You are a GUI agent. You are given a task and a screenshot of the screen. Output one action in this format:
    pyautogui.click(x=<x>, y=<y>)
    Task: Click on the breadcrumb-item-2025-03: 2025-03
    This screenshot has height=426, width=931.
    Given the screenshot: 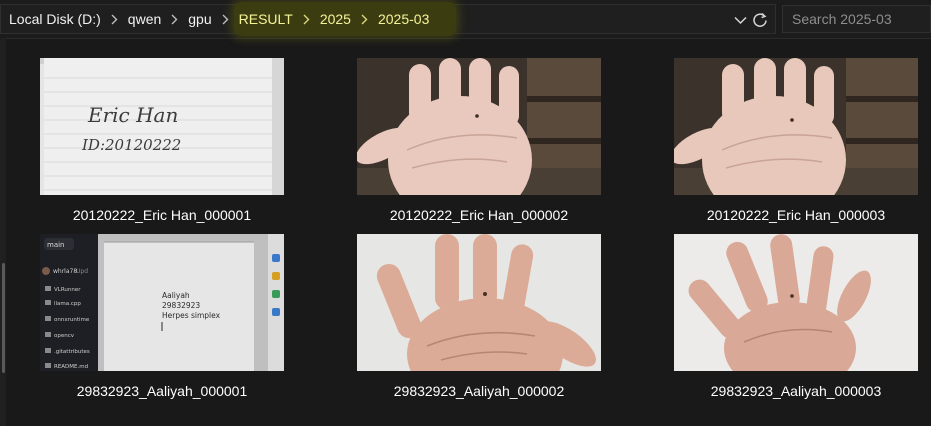 What is the action you would take?
    pyautogui.click(x=403, y=19)
    